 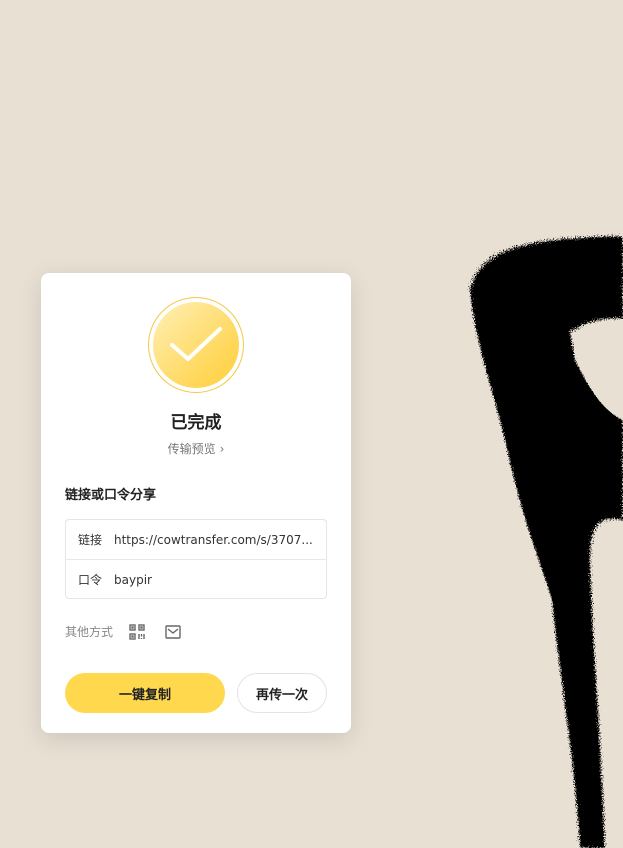 I want to click on share-section-title: 链接或口令分享, so click(x=111, y=495).